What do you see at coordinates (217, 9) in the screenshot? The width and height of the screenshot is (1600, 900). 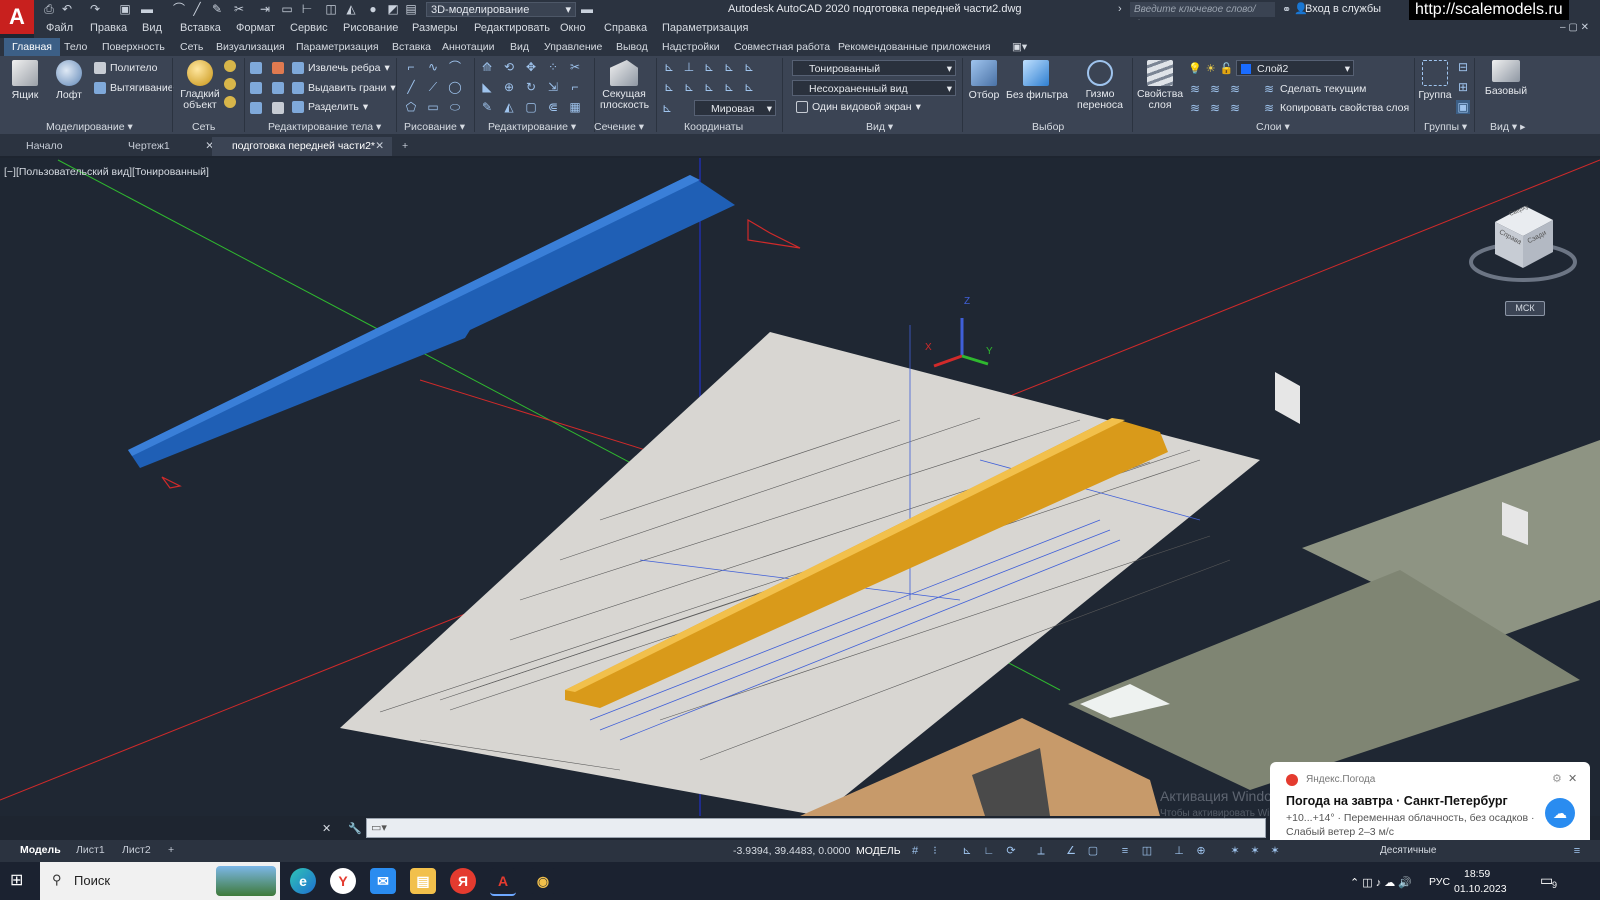 I see `pencil-icon: ✎` at bounding box center [217, 9].